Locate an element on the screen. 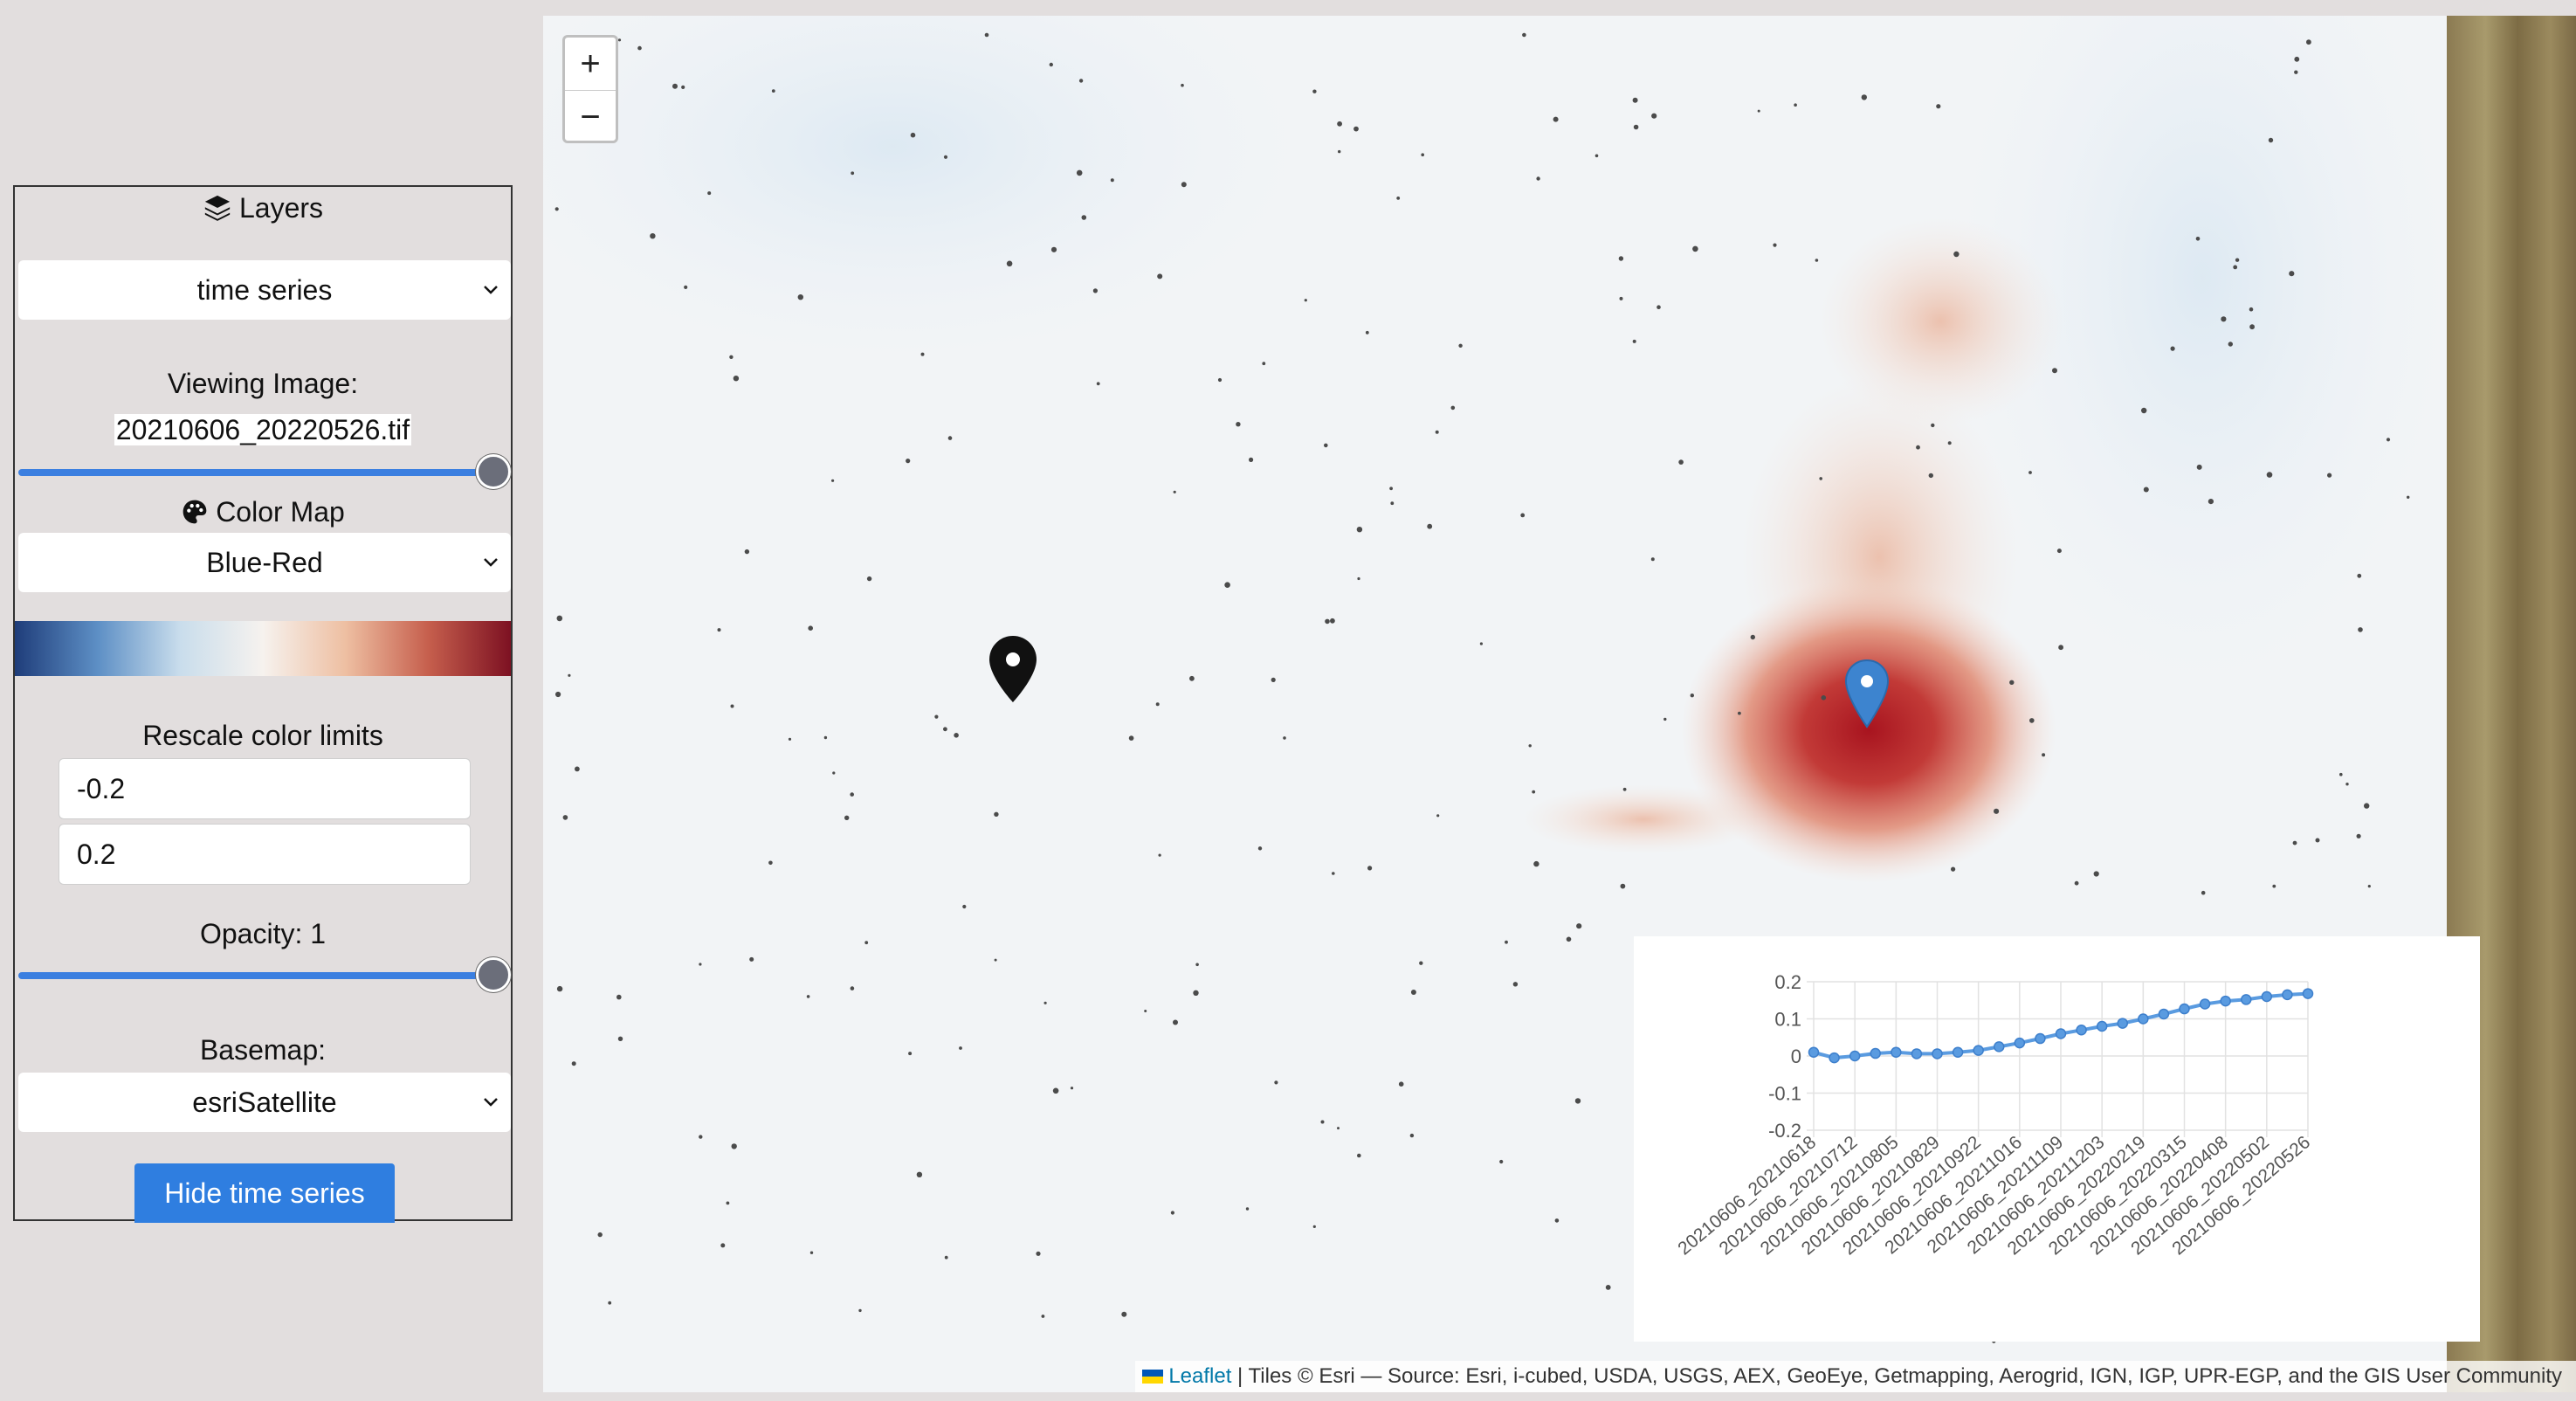 This screenshot has width=2576, height=1401. opacity-slider-thumb is located at coordinates (493, 974).